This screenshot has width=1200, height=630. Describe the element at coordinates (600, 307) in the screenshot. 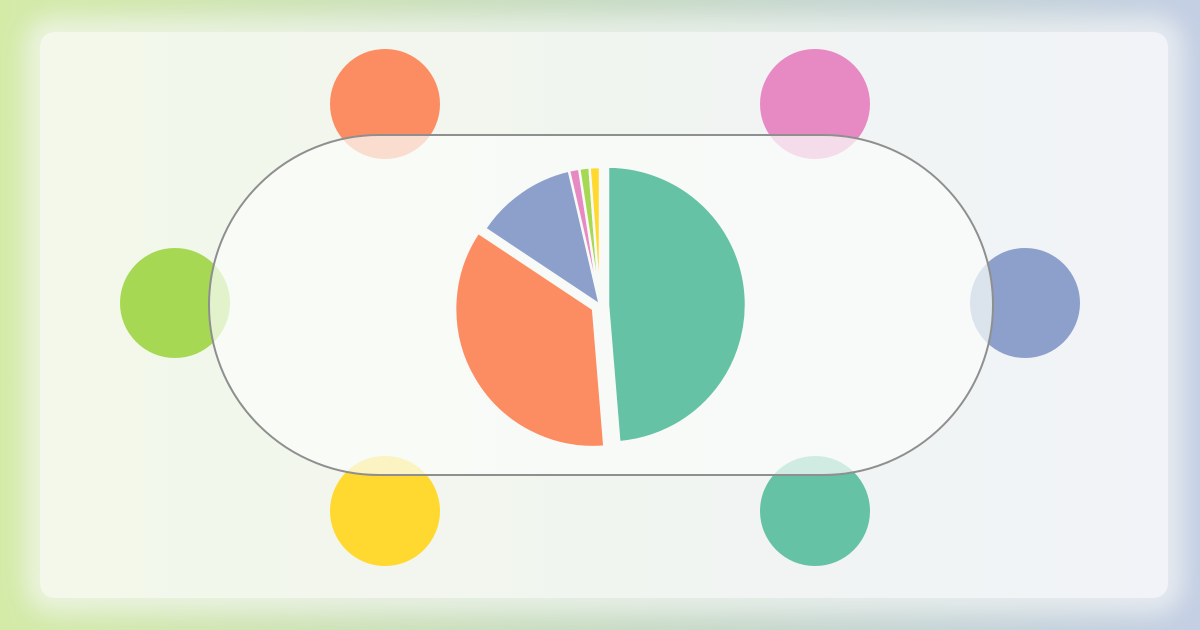

I see `pie-chart` at that location.